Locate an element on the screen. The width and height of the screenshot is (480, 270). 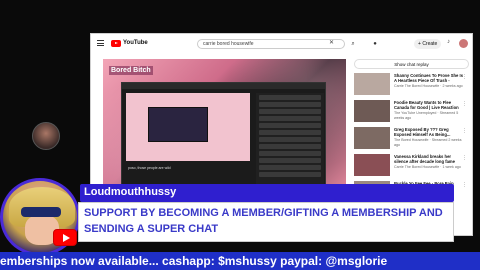
recommendation-meta: Carrie The Bored Housewife · 2 weeks ago is located at coordinates (428, 86).